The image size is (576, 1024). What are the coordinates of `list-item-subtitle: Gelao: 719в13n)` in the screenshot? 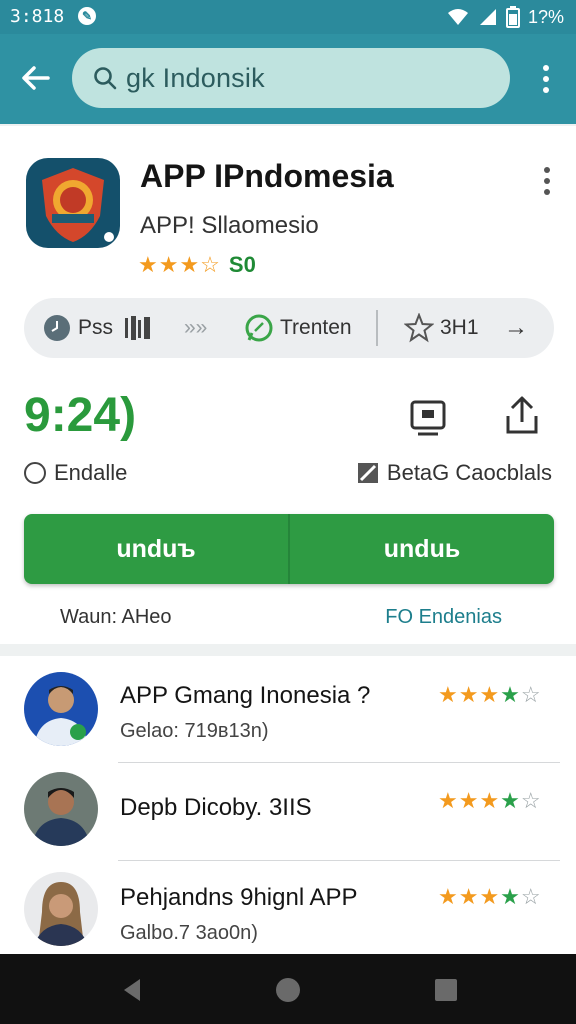 It's located at (194, 731).